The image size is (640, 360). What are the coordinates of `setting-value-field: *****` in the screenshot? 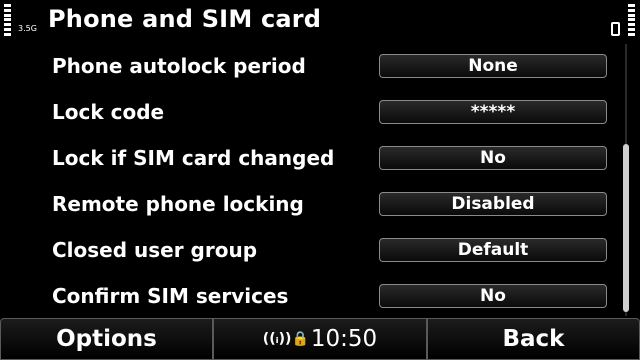 It's located at (493, 112).